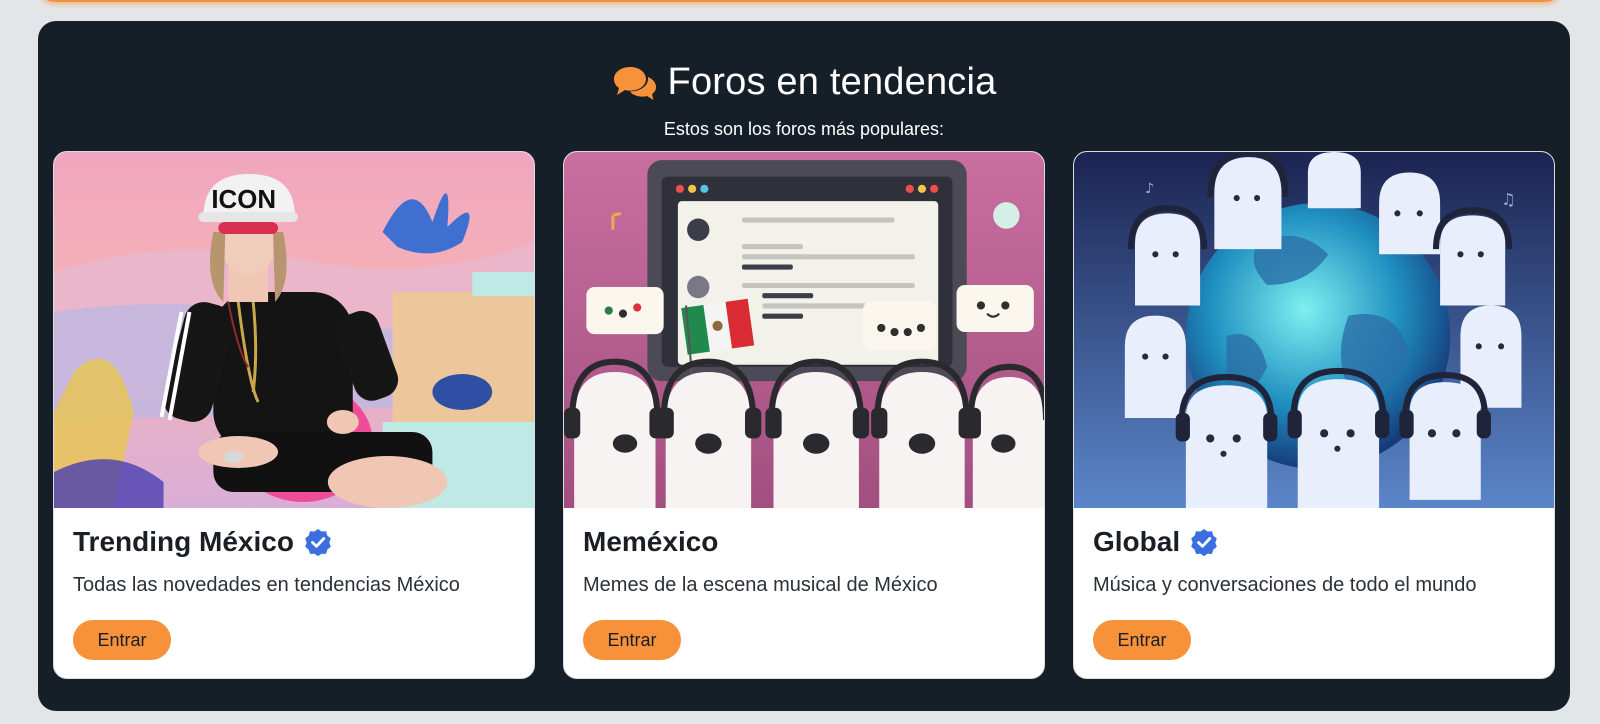 The image size is (1600, 724). Describe the element at coordinates (183, 541) in the screenshot. I see `forum-title: Trending México` at that location.